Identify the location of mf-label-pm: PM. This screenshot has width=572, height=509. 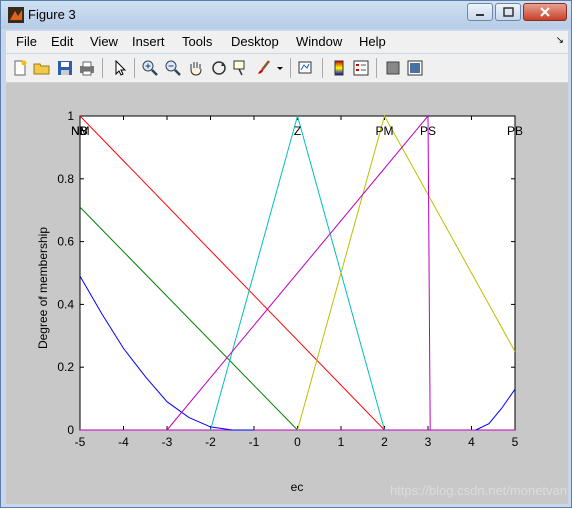
(385, 131).